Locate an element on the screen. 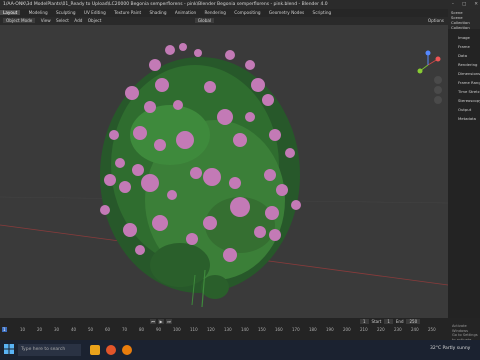 This screenshot has width=480, height=360. chrome-icon is located at coordinates (111, 350).